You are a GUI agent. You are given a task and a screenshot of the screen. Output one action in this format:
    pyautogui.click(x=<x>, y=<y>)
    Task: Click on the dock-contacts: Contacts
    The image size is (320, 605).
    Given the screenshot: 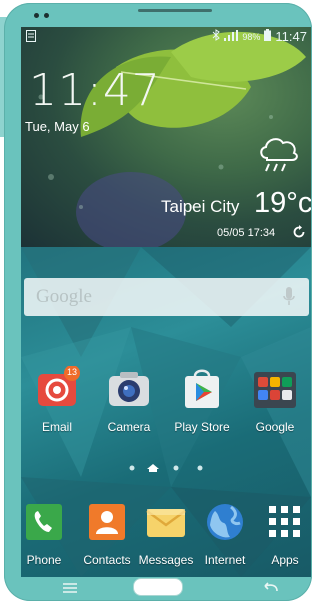 What is the action you would take?
    pyautogui.click(x=107, y=533)
    